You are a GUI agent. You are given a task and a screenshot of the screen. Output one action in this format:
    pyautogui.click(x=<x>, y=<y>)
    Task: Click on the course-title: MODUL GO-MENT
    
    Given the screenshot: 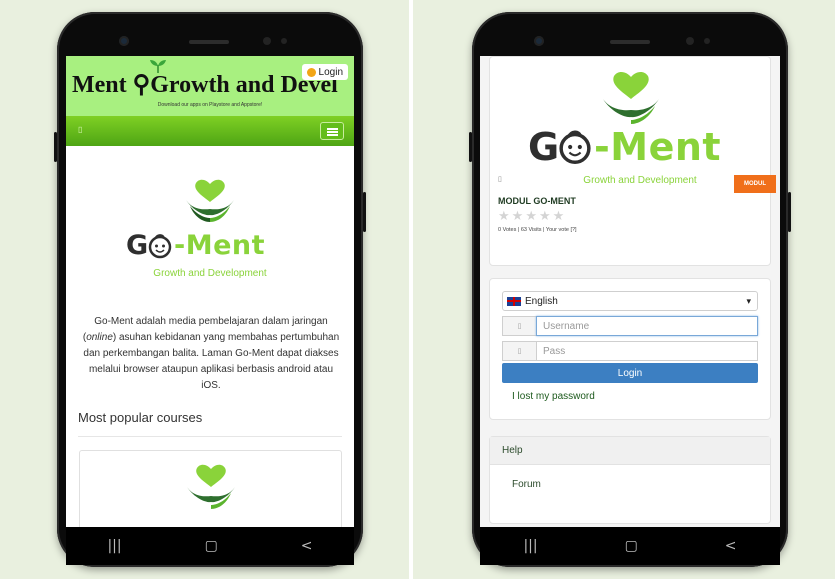 What is the action you would take?
    pyautogui.click(x=537, y=201)
    